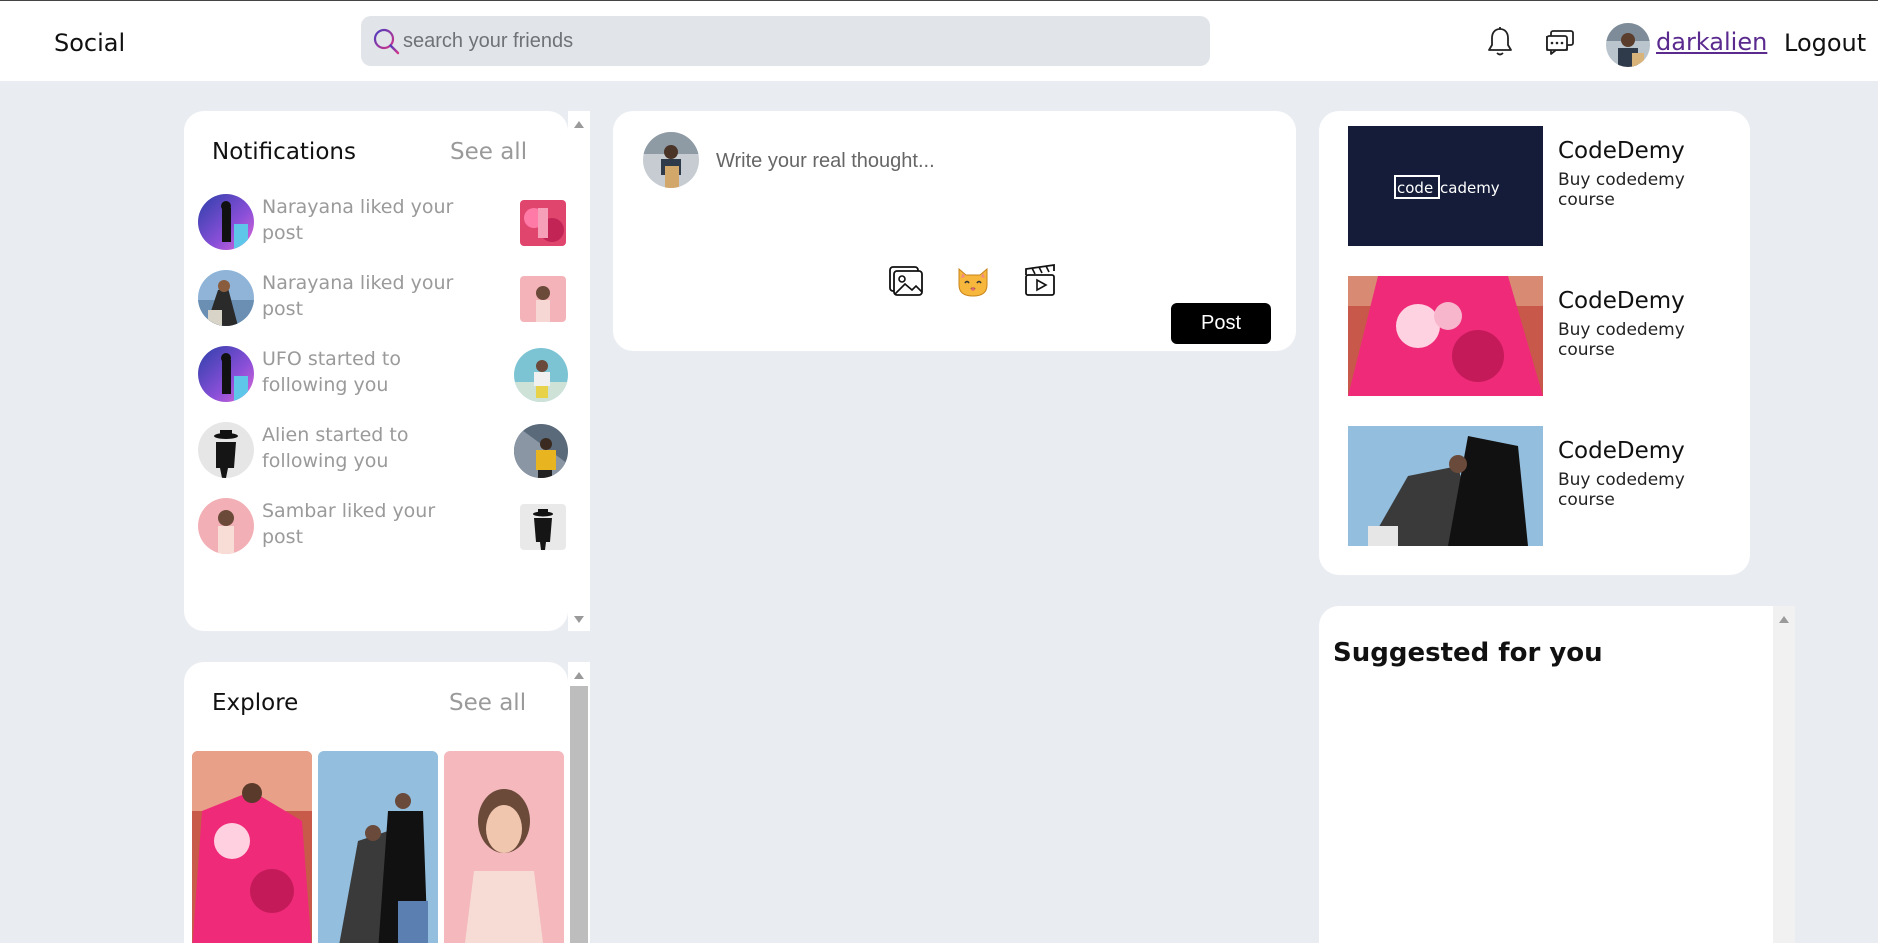  I want to click on suggested-title: Suggested for you, so click(1468, 653).